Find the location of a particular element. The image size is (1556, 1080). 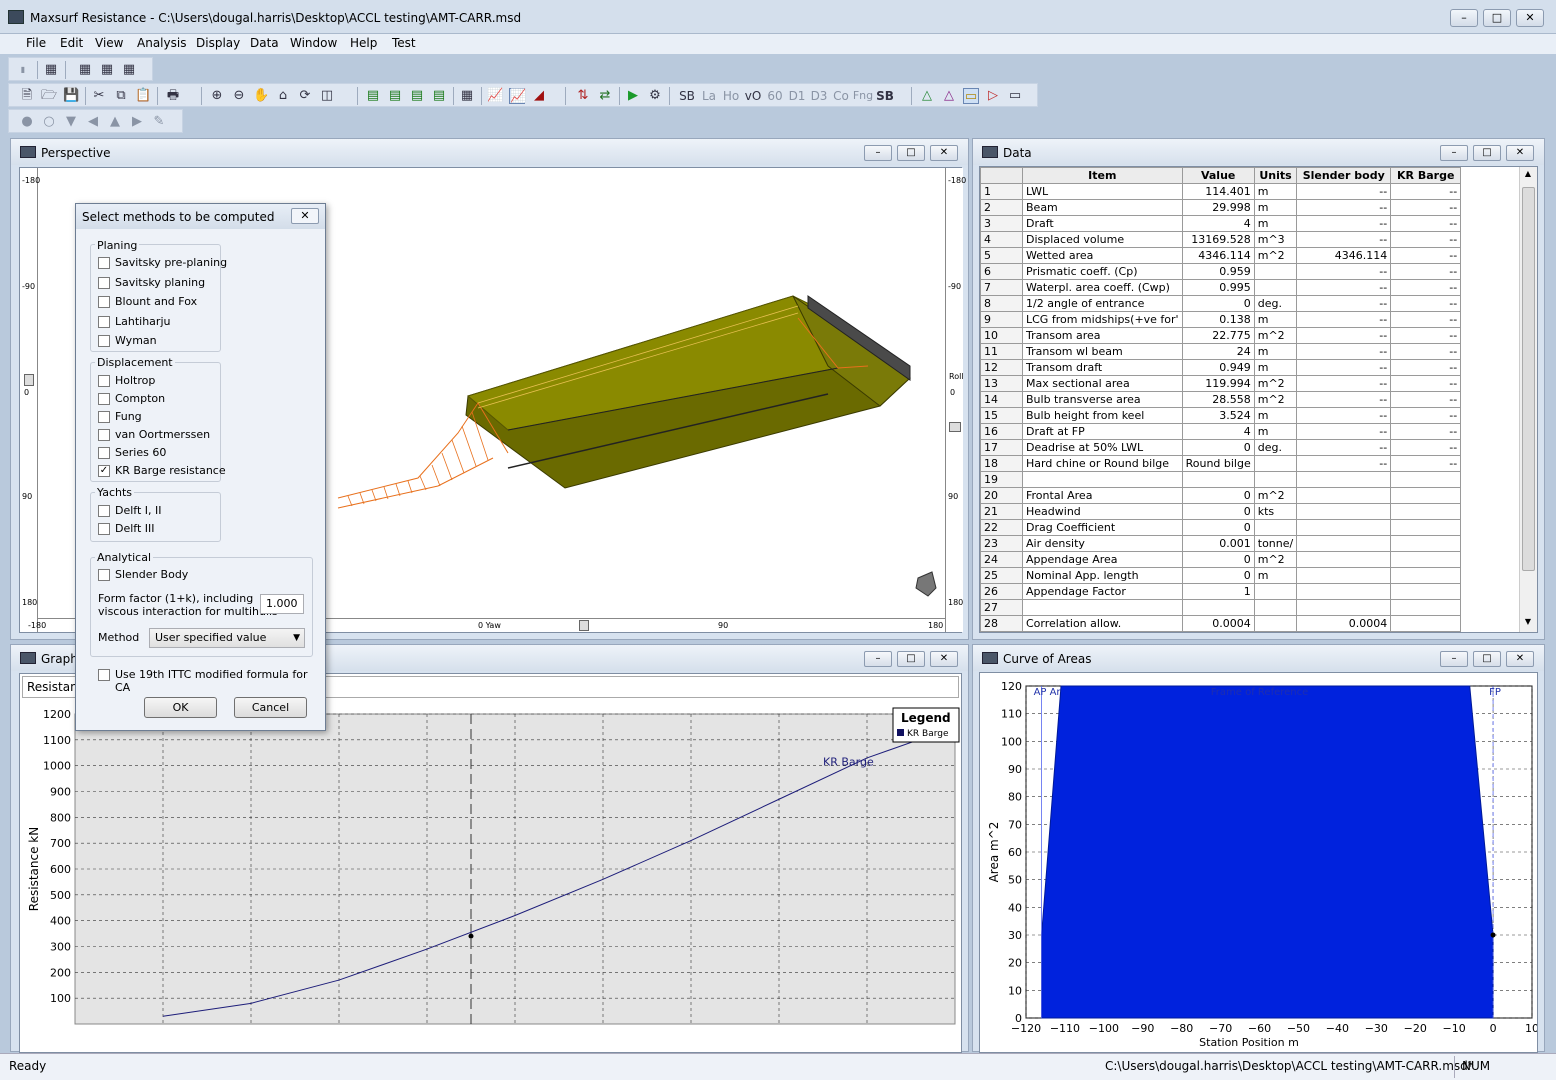

scrollbar-thumb is located at coordinates (1528, 379).